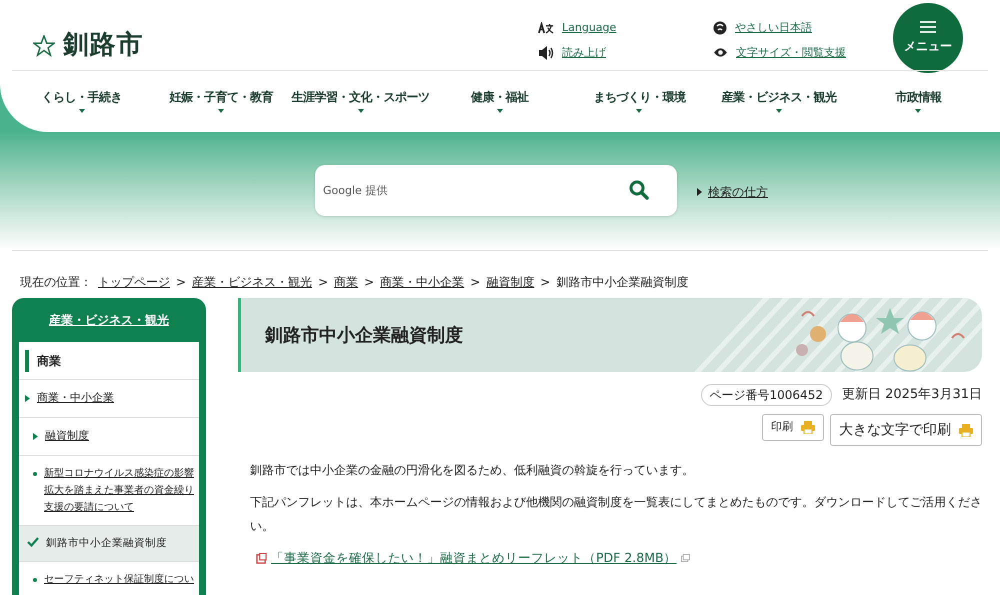 The image size is (1000, 595). I want to click on sidebar-item: 融資制度, so click(67, 436).